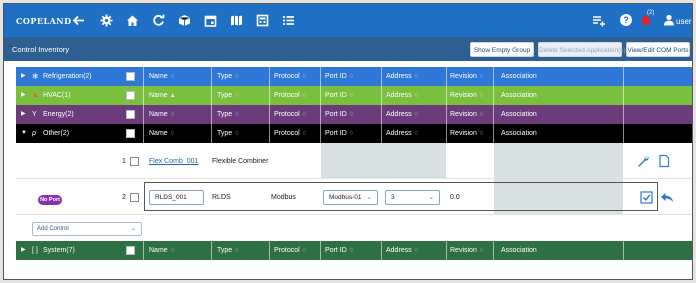 The image size is (696, 283). Describe the element at coordinates (162, 95) in the screenshot. I see `column-header-name: Name ▲` at that location.